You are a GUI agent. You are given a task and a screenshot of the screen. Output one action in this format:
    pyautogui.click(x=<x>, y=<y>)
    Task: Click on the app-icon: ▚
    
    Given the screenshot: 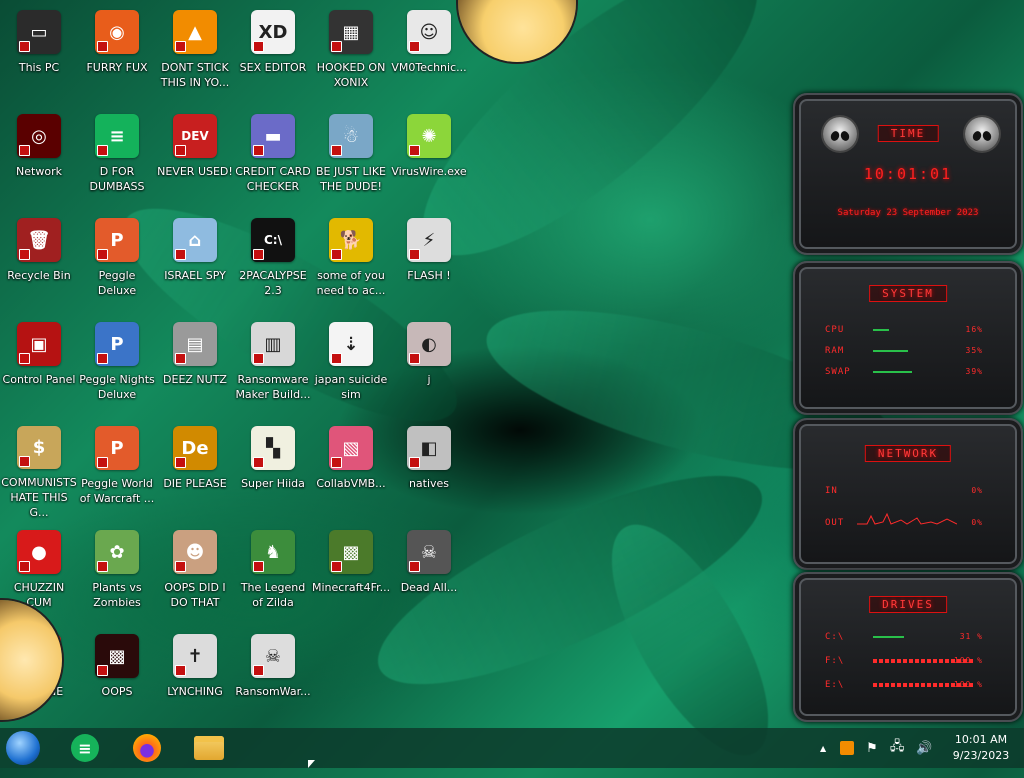 What is the action you would take?
    pyautogui.click(x=273, y=448)
    